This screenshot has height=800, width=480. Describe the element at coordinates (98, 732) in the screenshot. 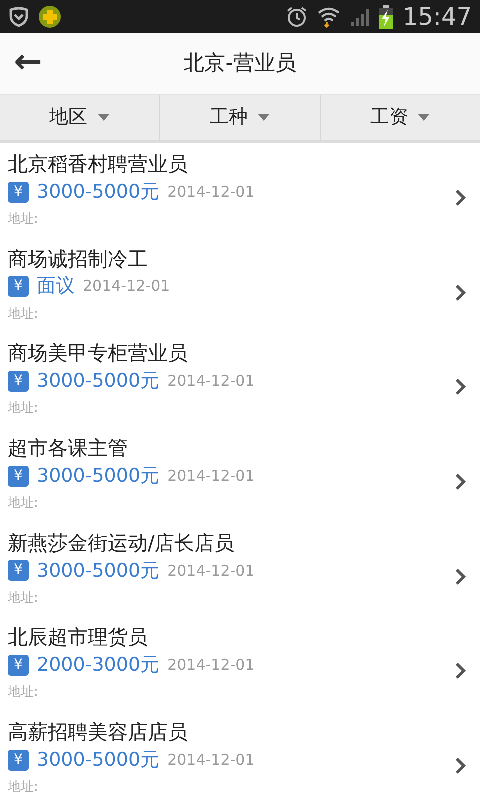

I see `job-title: 高薪招聘美容店店员` at that location.